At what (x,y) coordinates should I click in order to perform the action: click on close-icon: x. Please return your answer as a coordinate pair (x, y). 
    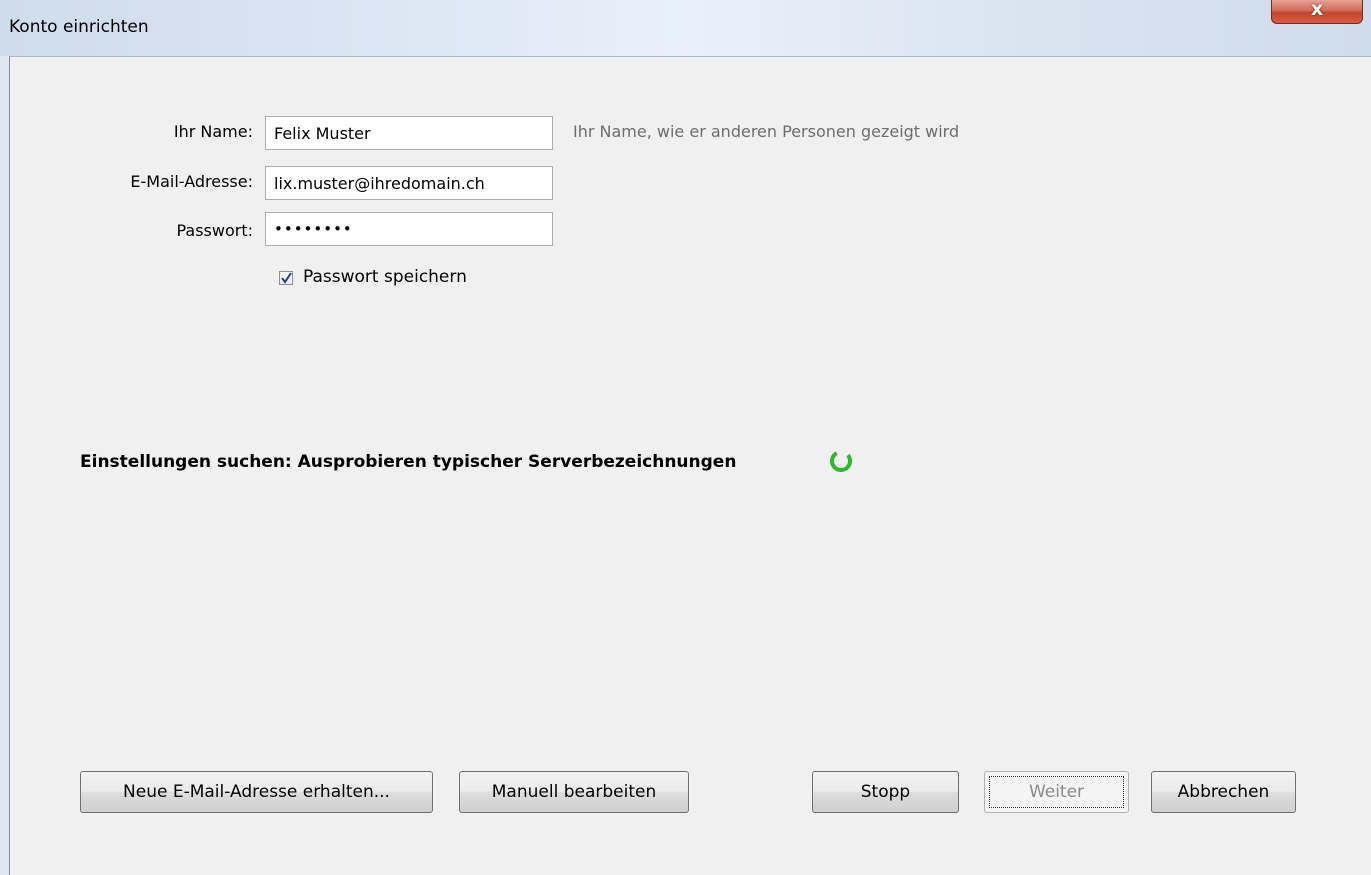
    Looking at the image, I should click on (1317, 10).